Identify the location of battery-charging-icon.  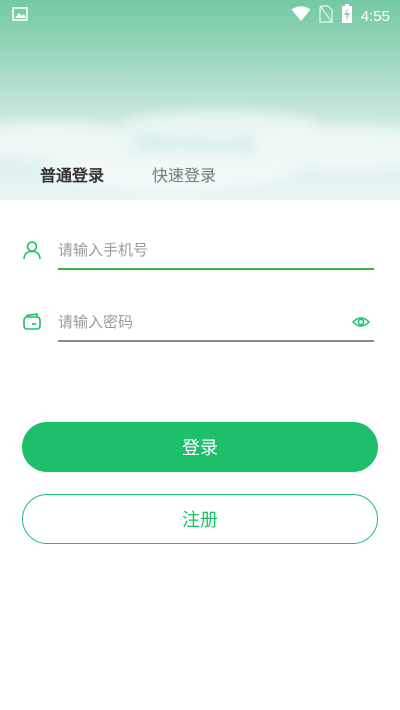
(347, 16).